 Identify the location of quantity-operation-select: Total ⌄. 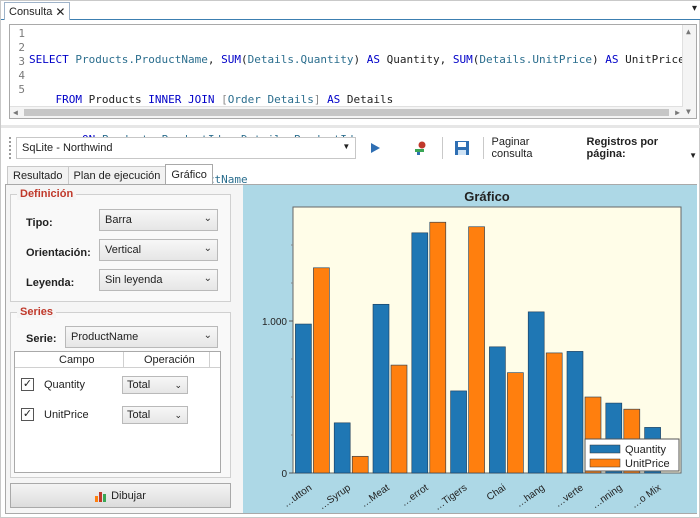
(155, 385).